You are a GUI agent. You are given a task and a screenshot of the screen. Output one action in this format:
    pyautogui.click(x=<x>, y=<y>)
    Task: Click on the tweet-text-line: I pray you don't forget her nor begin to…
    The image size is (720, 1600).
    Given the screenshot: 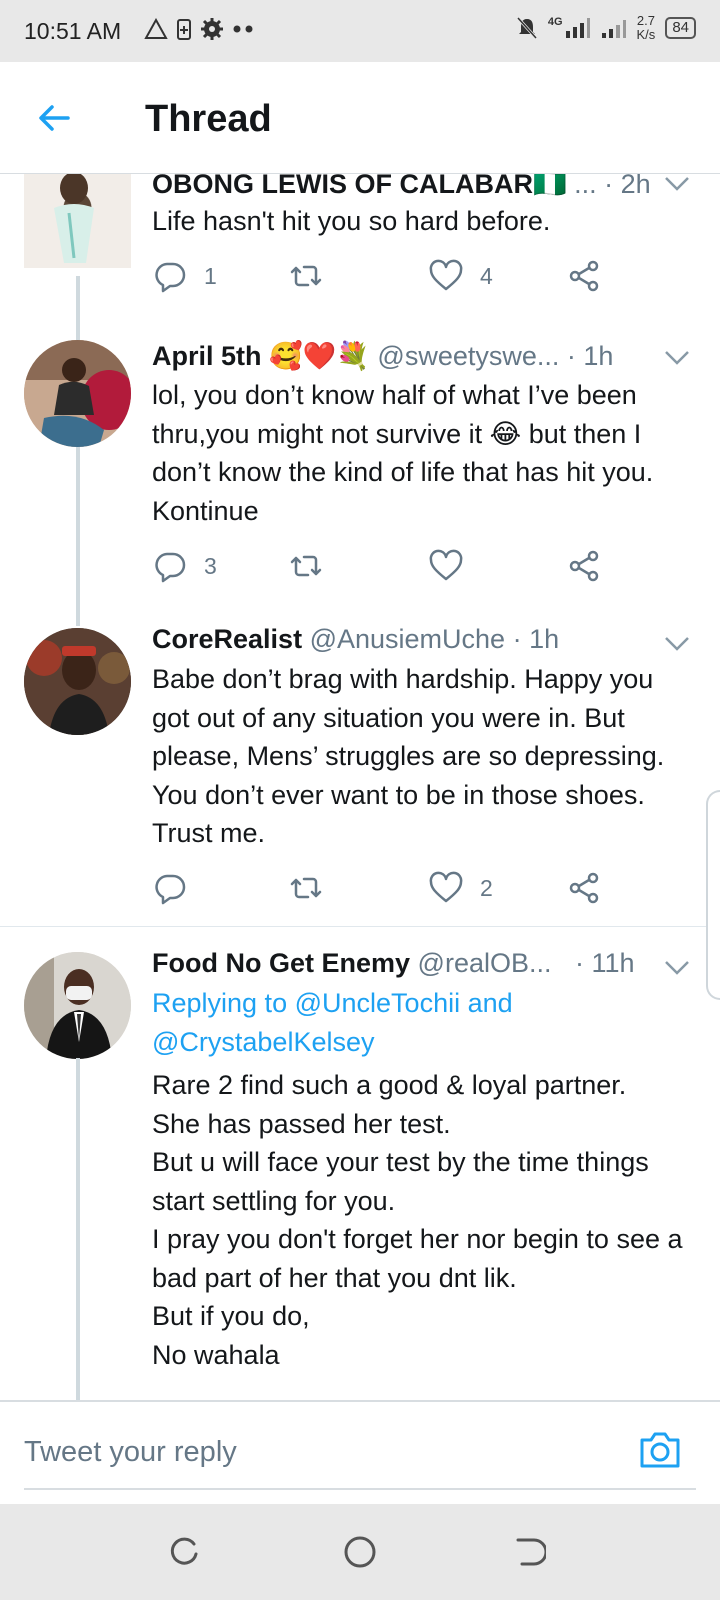 What is the action you would take?
    pyautogui.click(x=417, y=1258)
    